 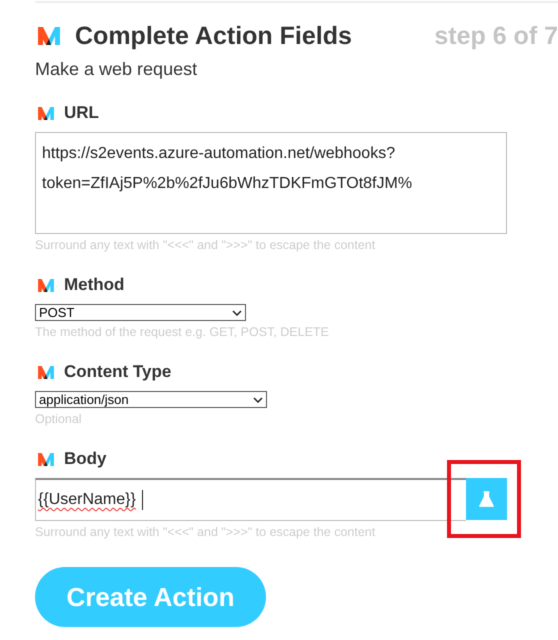 What do you see at coordinates (250, 499) in the screenshot?
I see `body-field: {{UserName}}` at bounding box center [250, 499].